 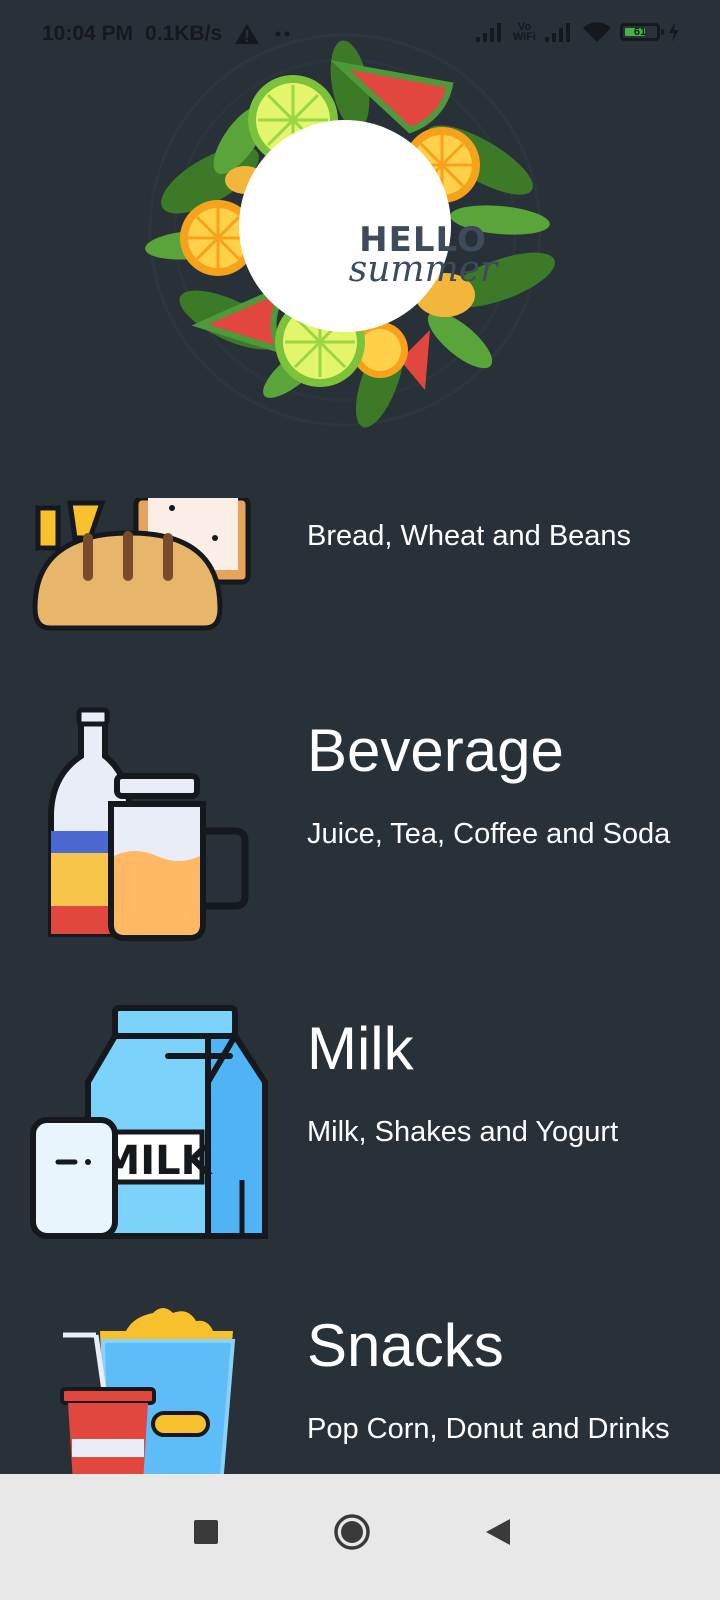 I want to click on back-triangle-icon, so click(x=498, y=1532).